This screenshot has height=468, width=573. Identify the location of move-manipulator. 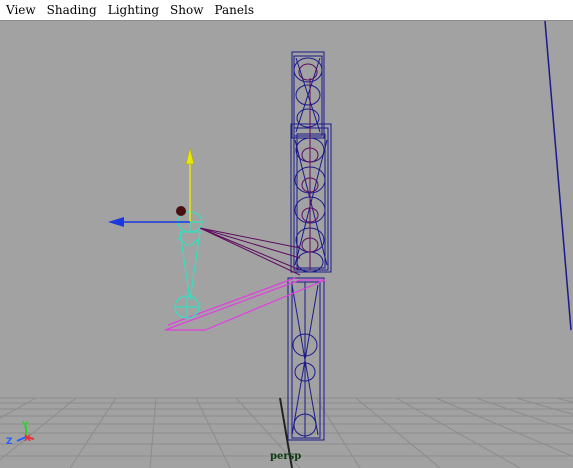
(151, 187).